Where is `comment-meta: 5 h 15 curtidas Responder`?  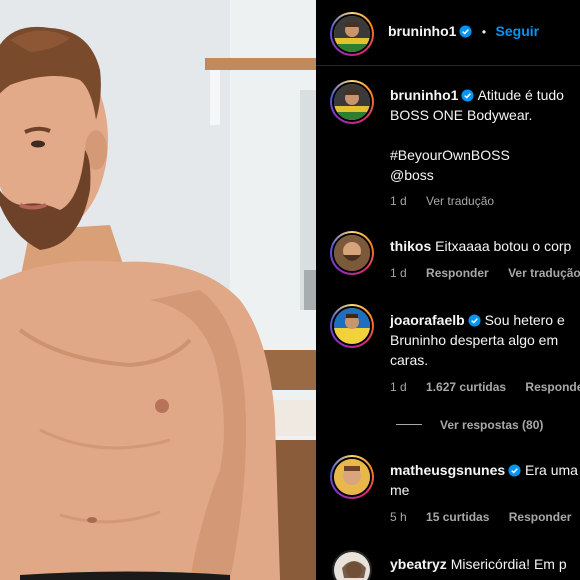 comment-meta: 5 h 15 curtidas Responder is located at coordinates (485, 517).